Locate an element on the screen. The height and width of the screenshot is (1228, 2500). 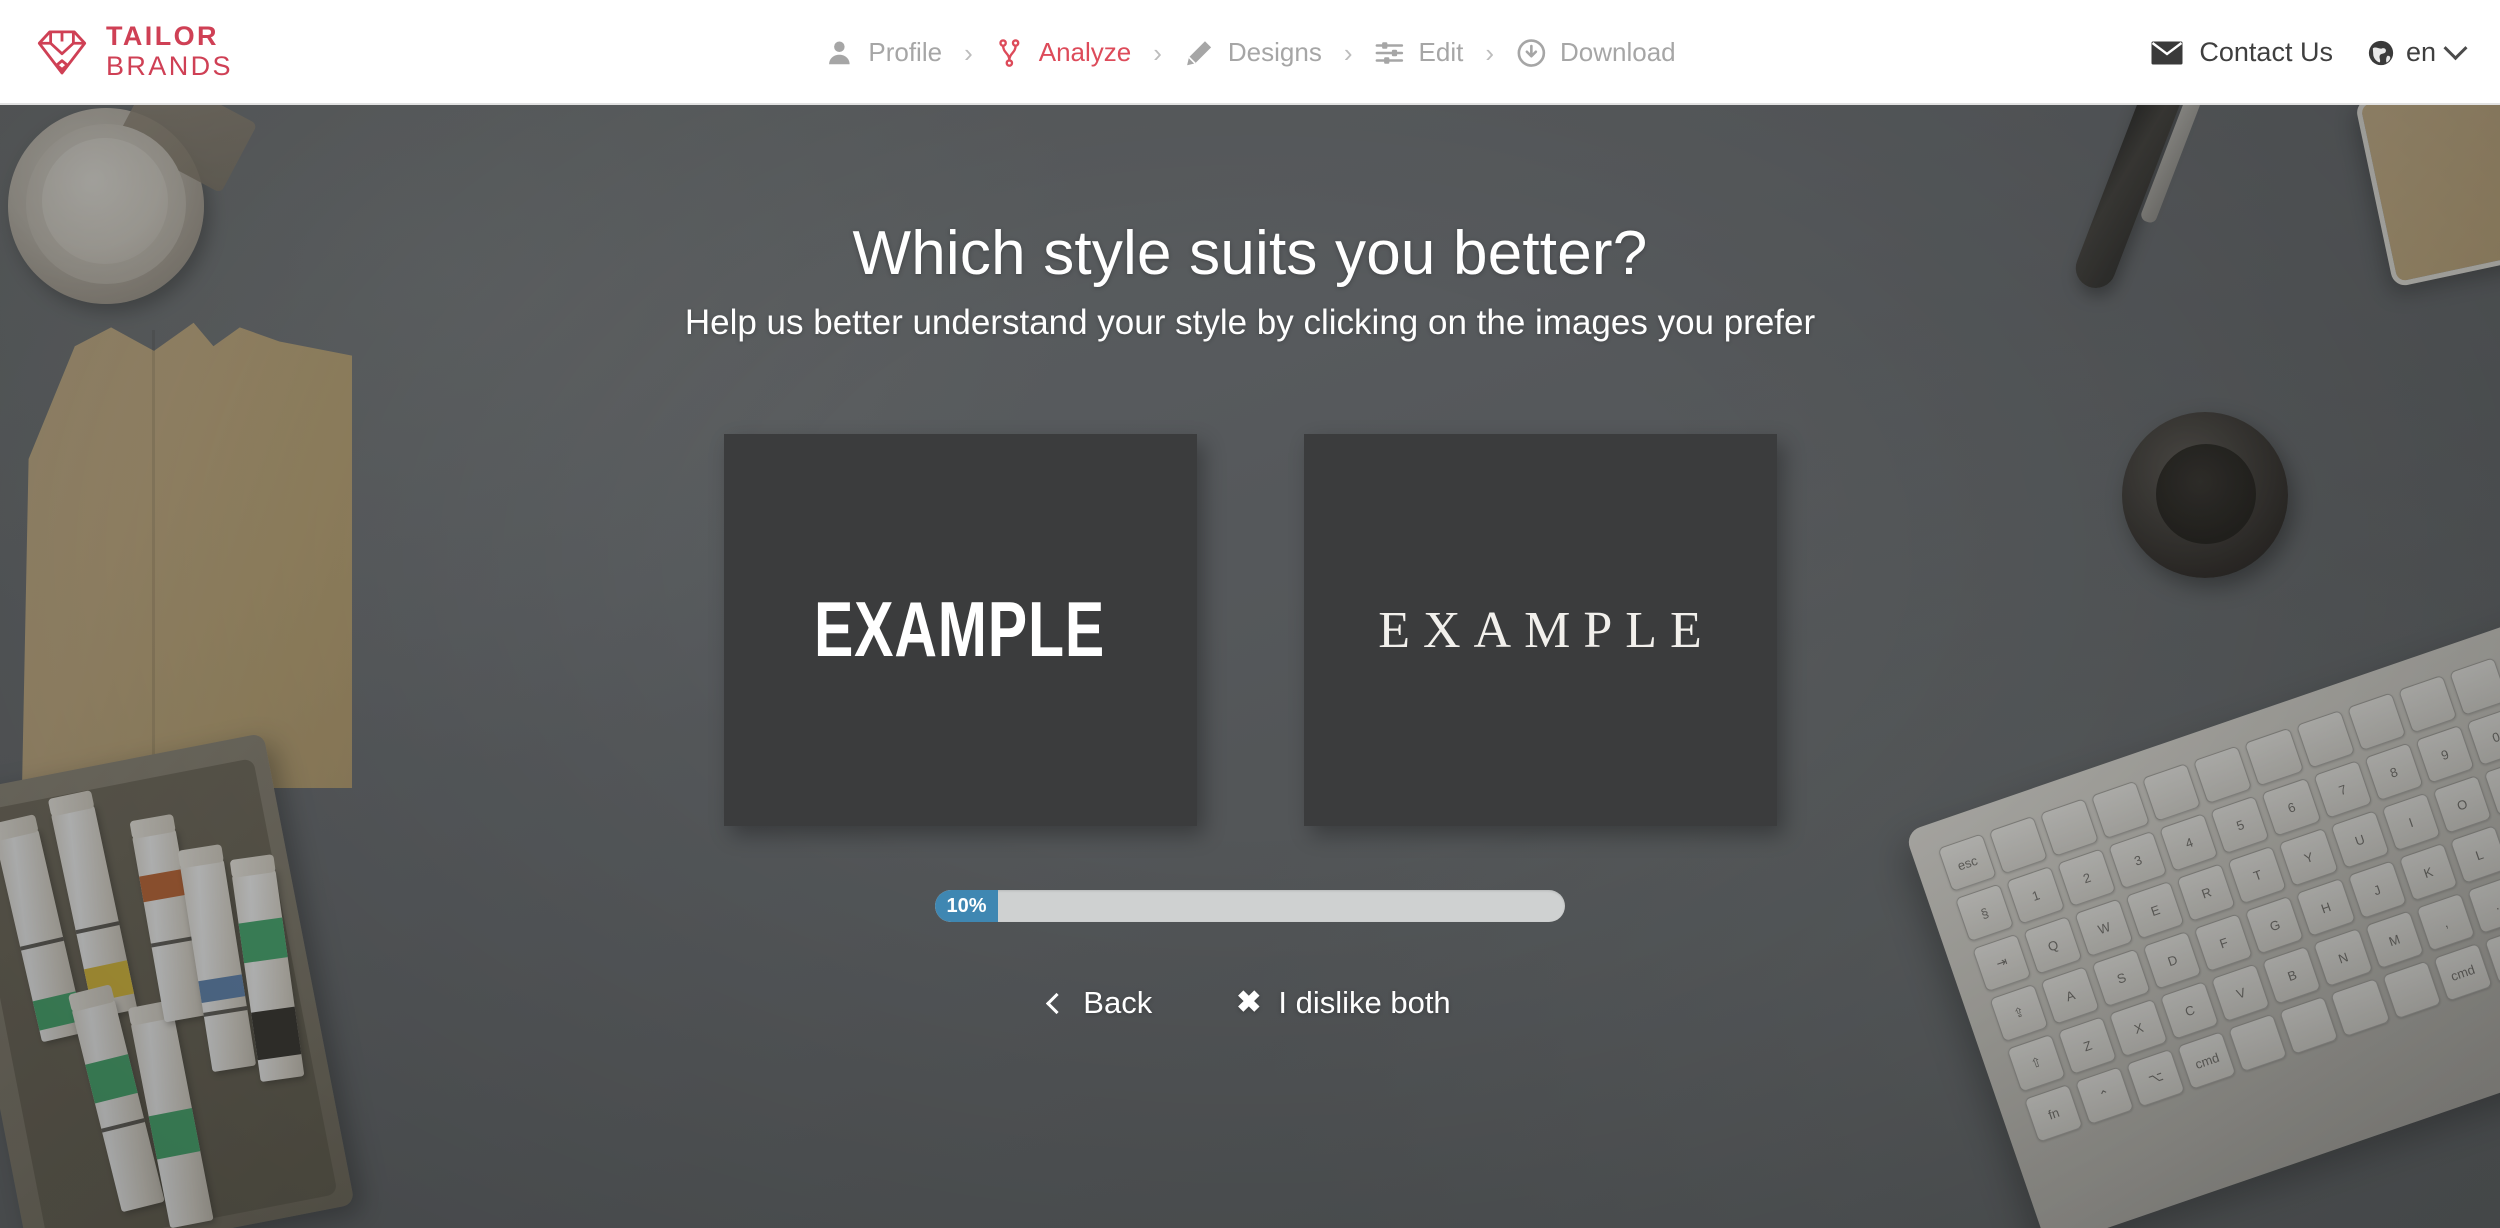
step-profile-label: Profile is located at coordinates (905, 52).